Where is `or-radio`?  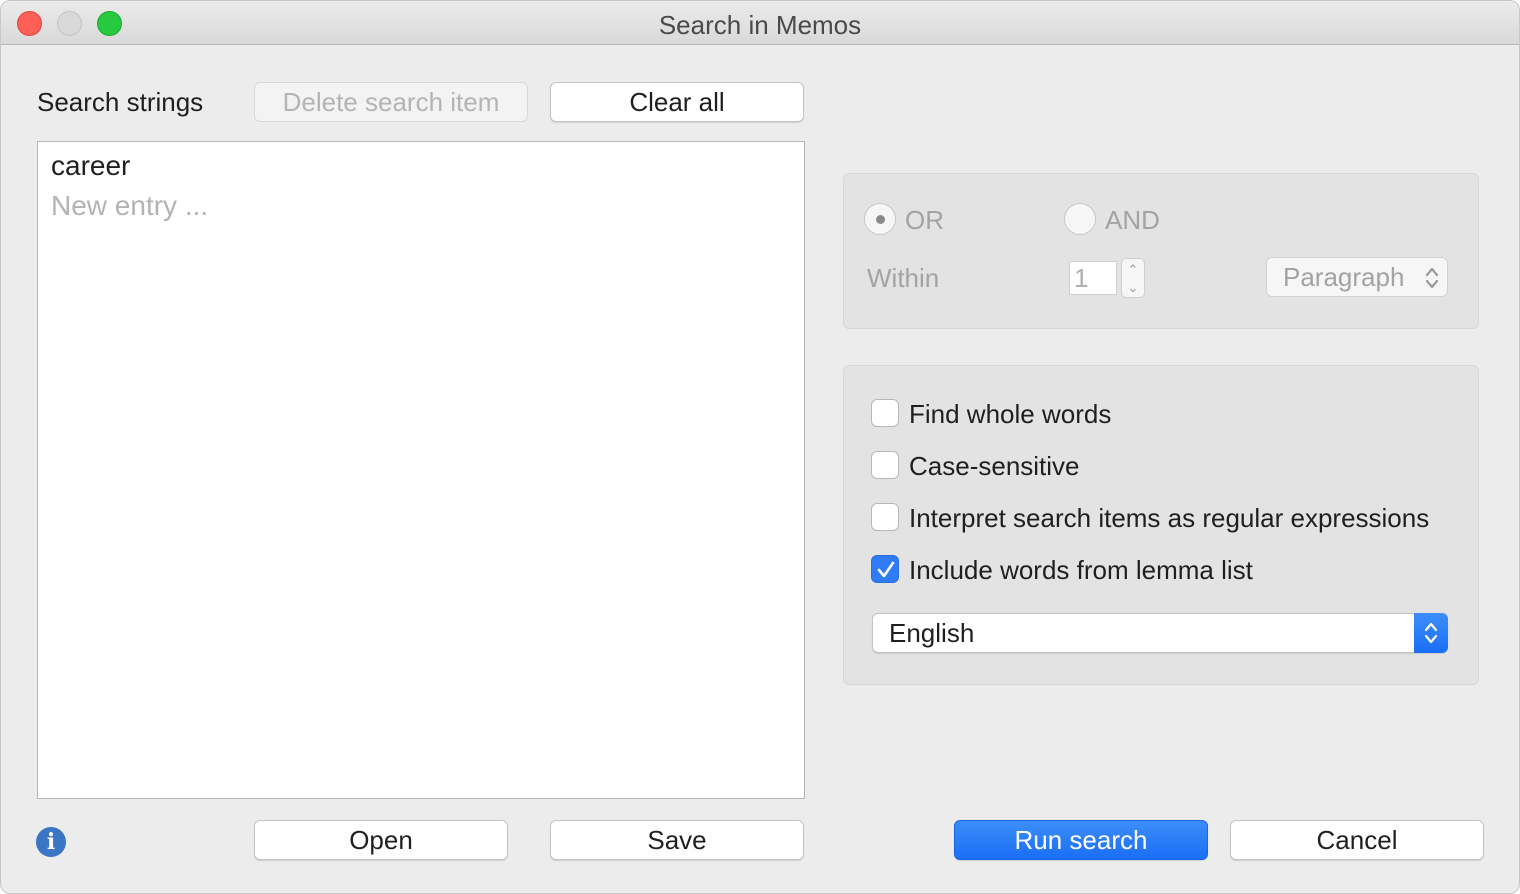 or-radio is located at coordinates (880, 219).